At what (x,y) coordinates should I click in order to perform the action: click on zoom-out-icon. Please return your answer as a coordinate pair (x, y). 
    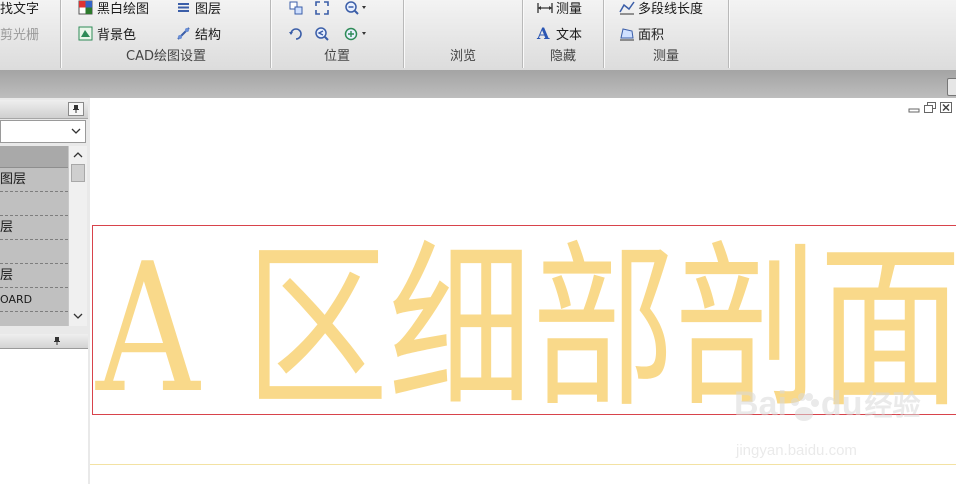
    Looking at the image, I should click on (355, 8).